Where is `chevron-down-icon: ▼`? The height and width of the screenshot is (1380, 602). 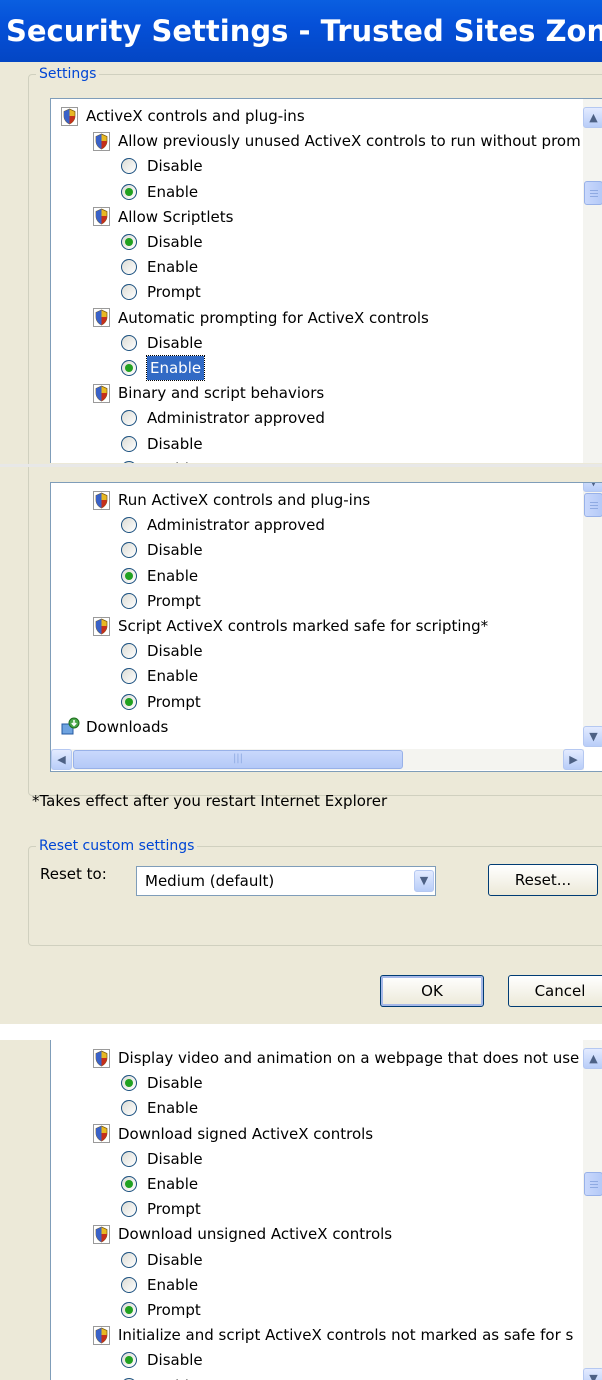 chevron-down-icon: ▼ is located at coordinates (424, 881).